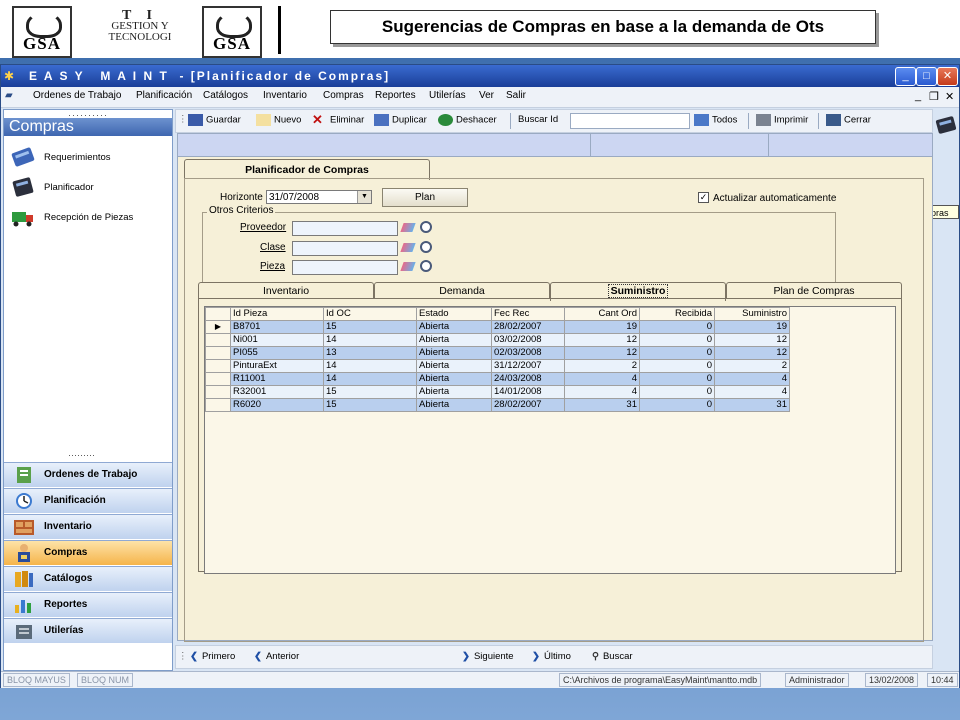 This screenshot has height=720, width=960. I want to click on table-cell: Ni001, so click(277, 340).